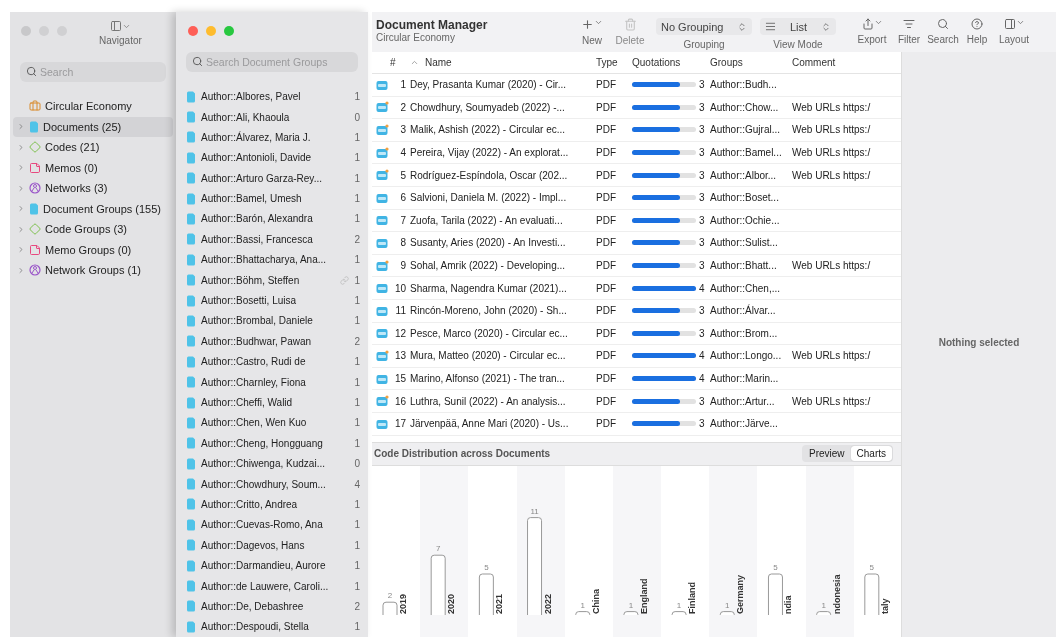  What do you see at coordinates (1014, 31) in the screenshot?
I see `layout-button: Layout` at bounding box center [1014, 31].